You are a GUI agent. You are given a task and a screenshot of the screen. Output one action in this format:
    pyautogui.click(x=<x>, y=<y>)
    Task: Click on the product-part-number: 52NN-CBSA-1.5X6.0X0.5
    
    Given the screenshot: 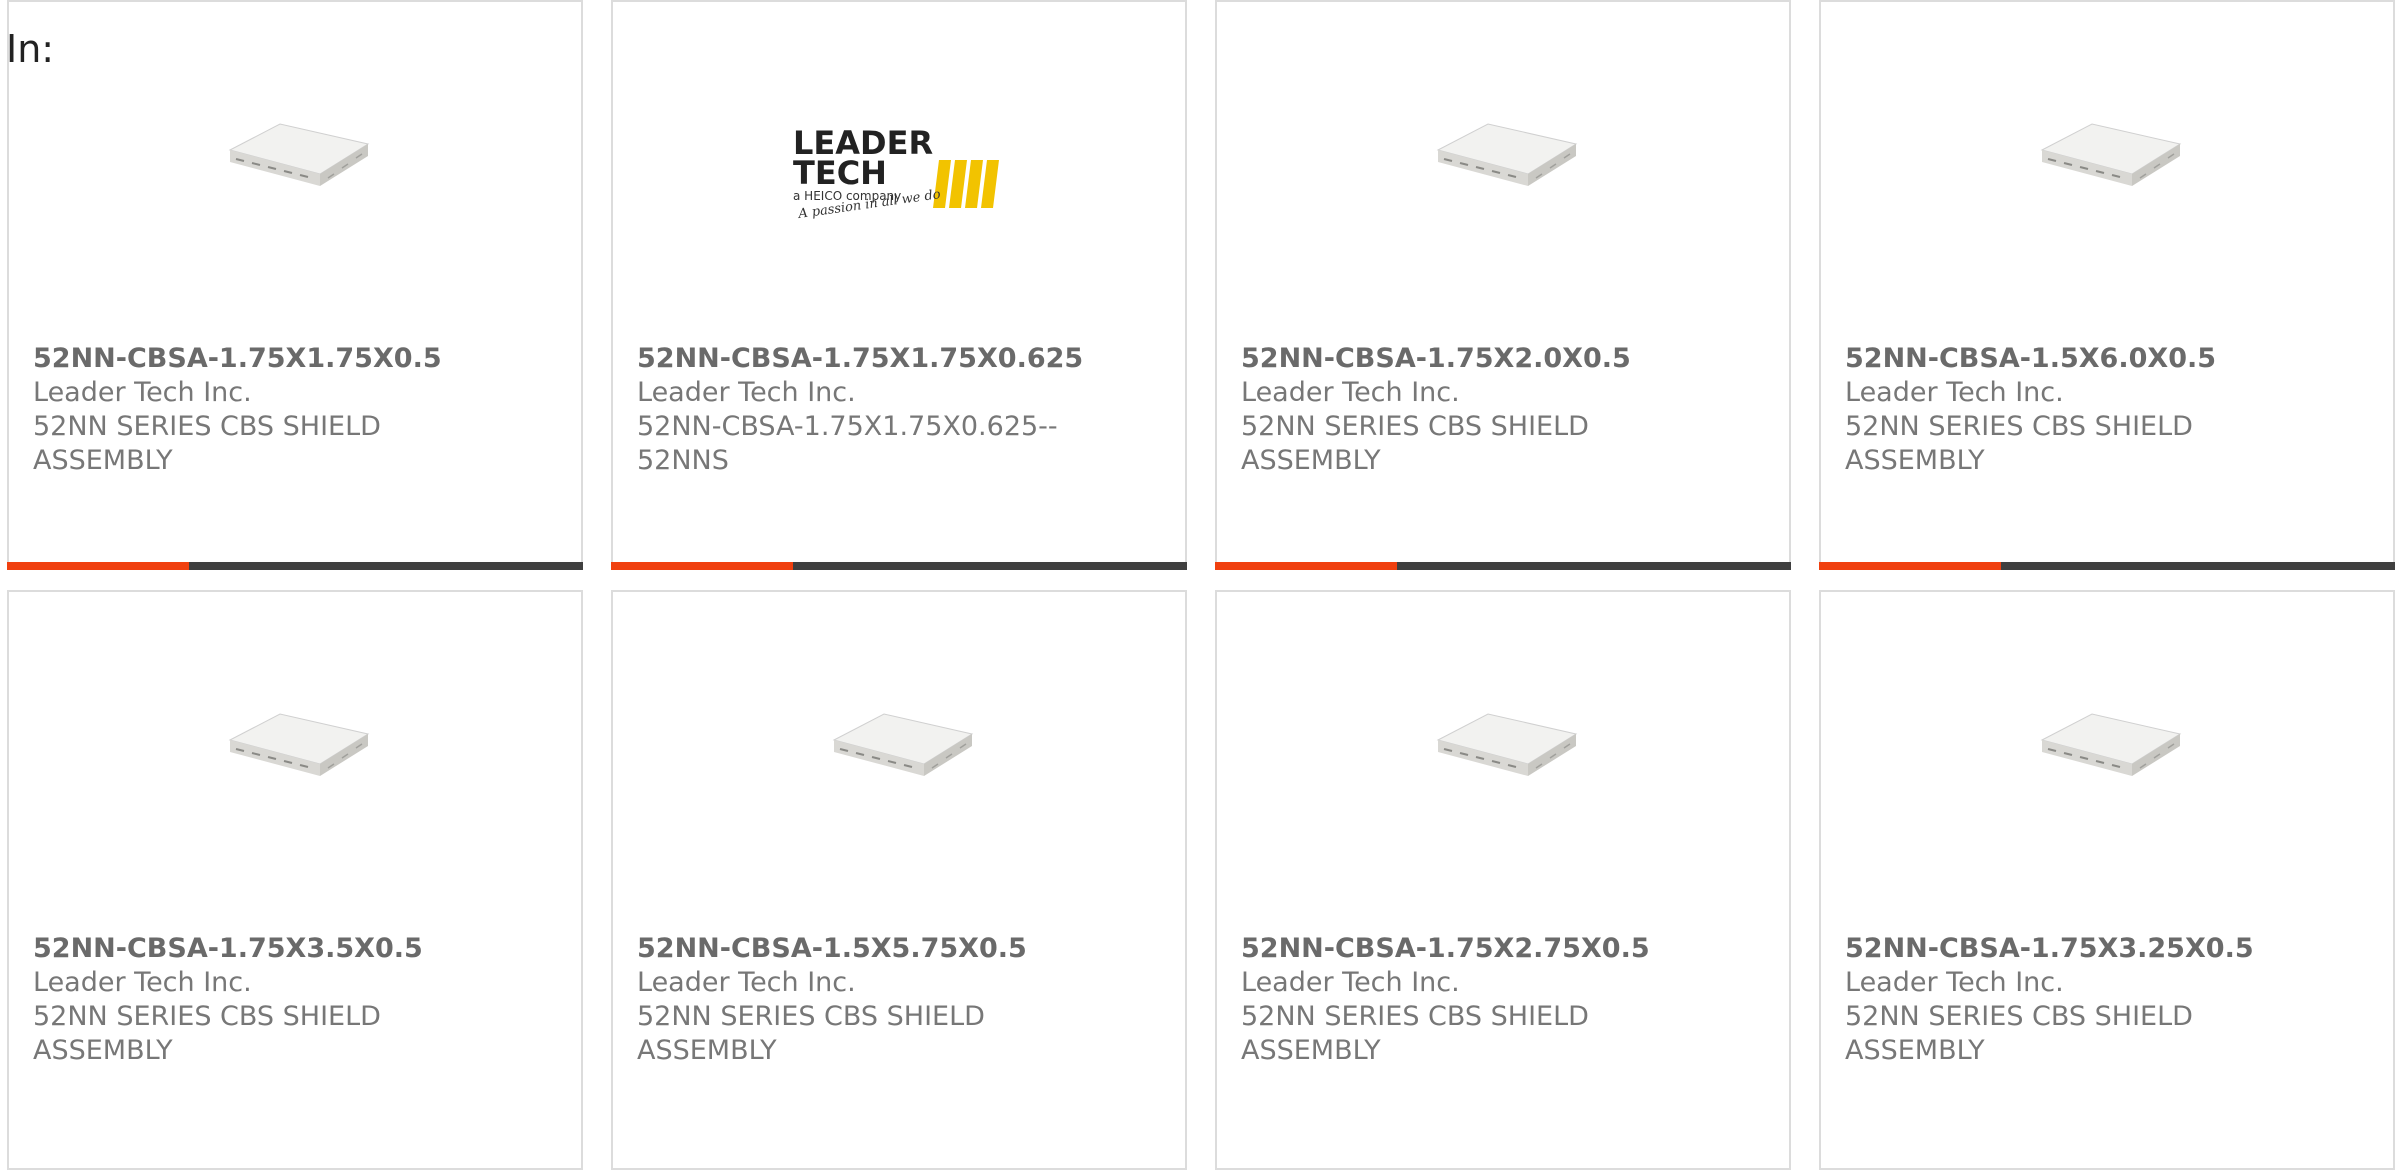 What is the action you would take?
    pyautogui.click(x=2107, y=359)
    